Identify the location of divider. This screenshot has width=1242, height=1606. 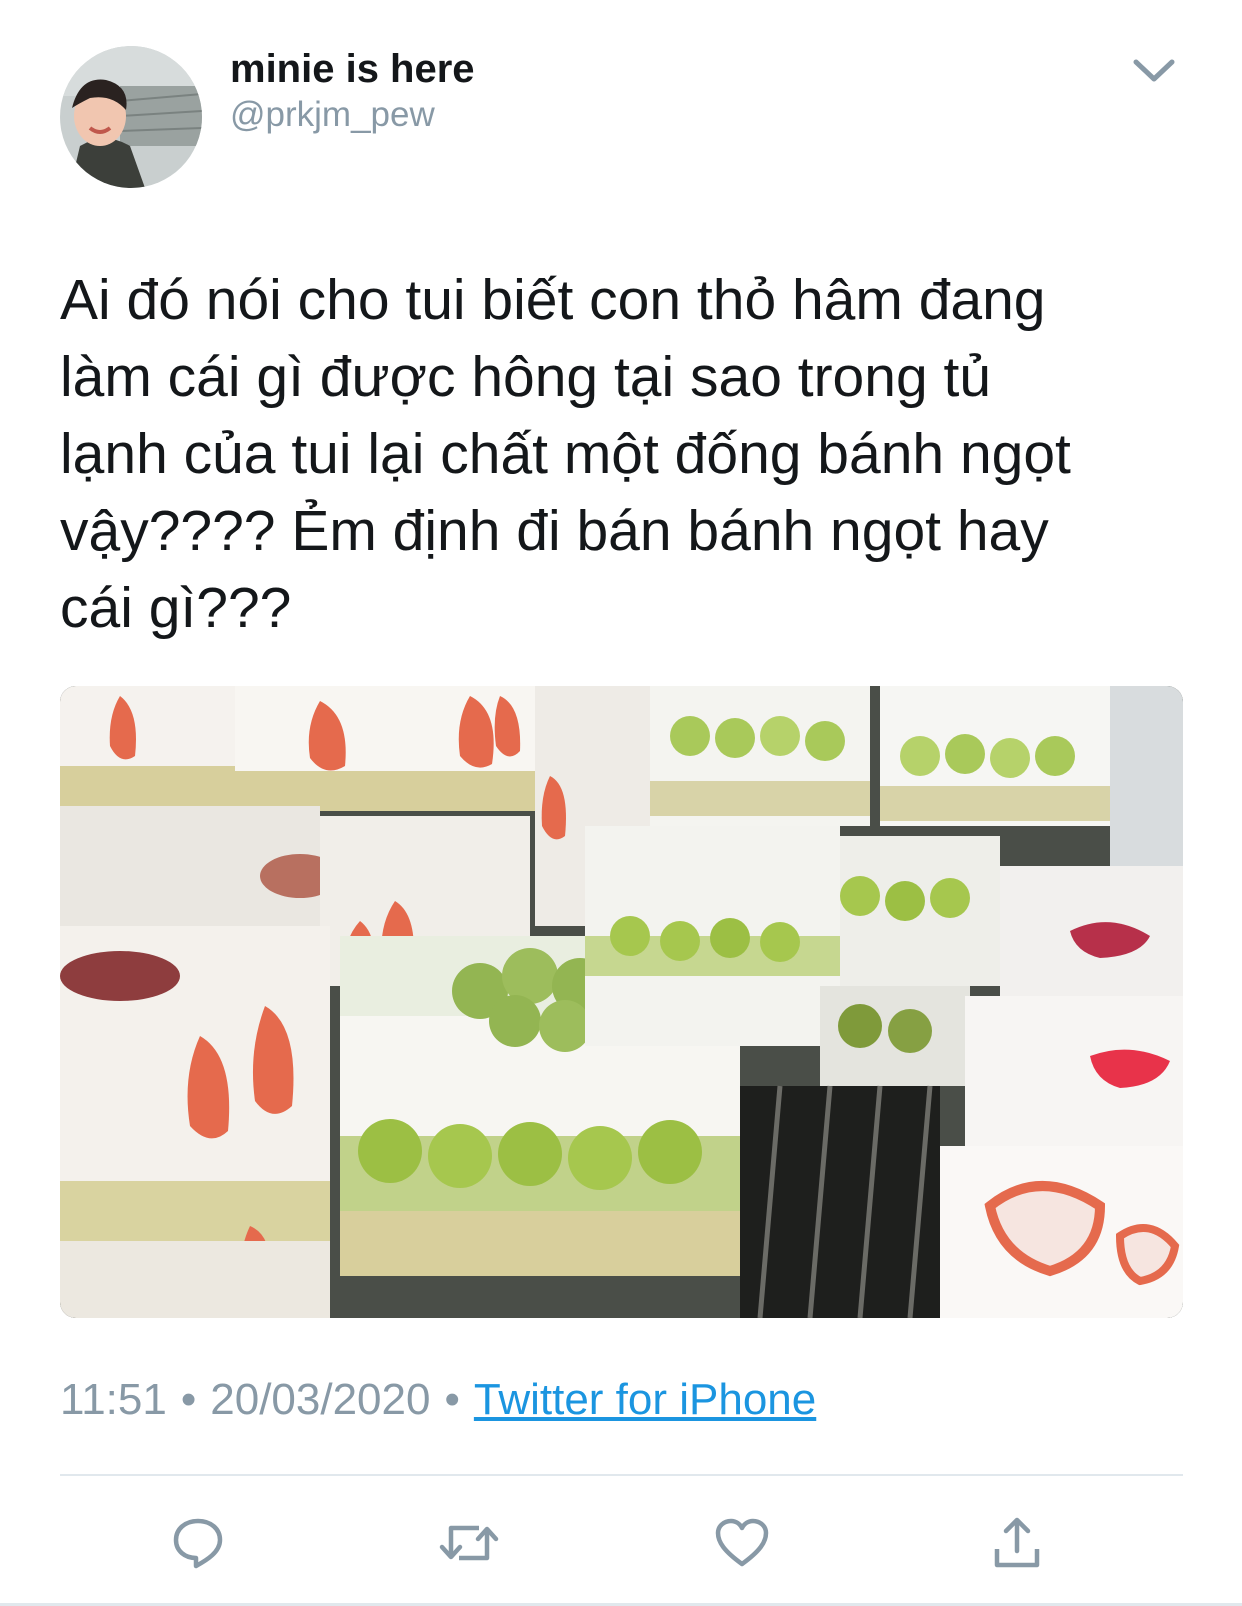
(621, 1475).